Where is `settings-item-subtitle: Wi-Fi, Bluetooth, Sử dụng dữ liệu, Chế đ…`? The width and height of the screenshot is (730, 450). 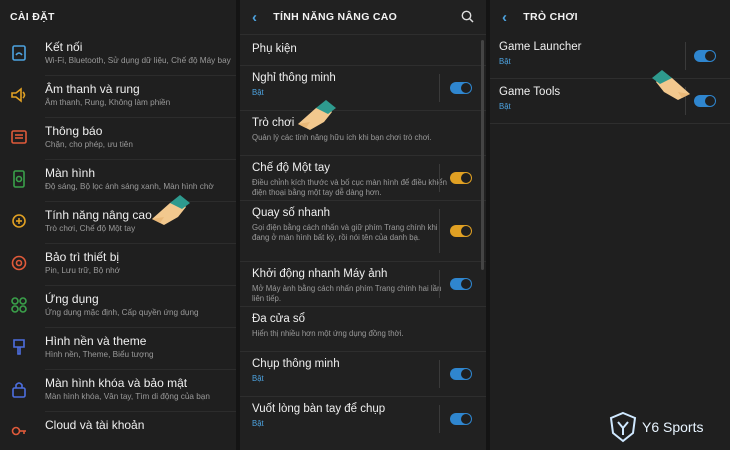
settings-item-subtitle: Wi-Fi, Bluetooth, Sử dụng dữ liệu, Chế đ… is located at coordinates (138, 60).